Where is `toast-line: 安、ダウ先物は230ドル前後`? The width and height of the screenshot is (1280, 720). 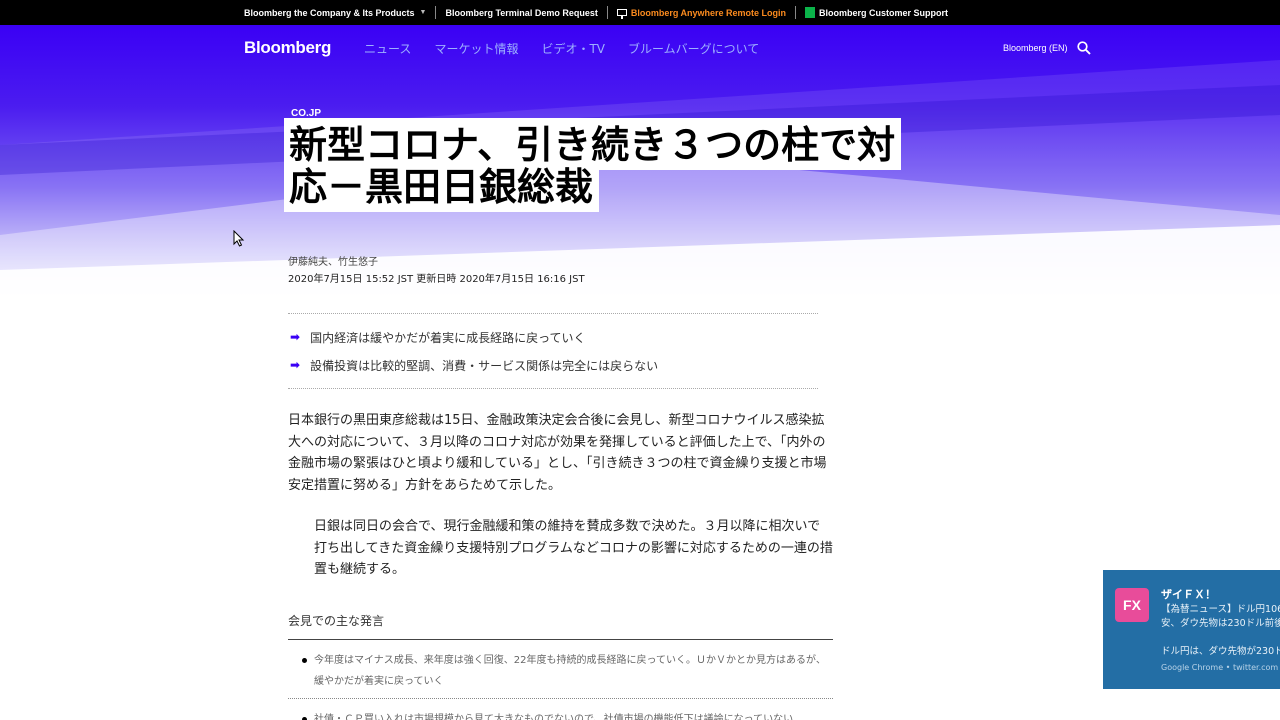
toast-line: 安、ダウ先物は230ドル前後 is located at coordinates (1220, 623).